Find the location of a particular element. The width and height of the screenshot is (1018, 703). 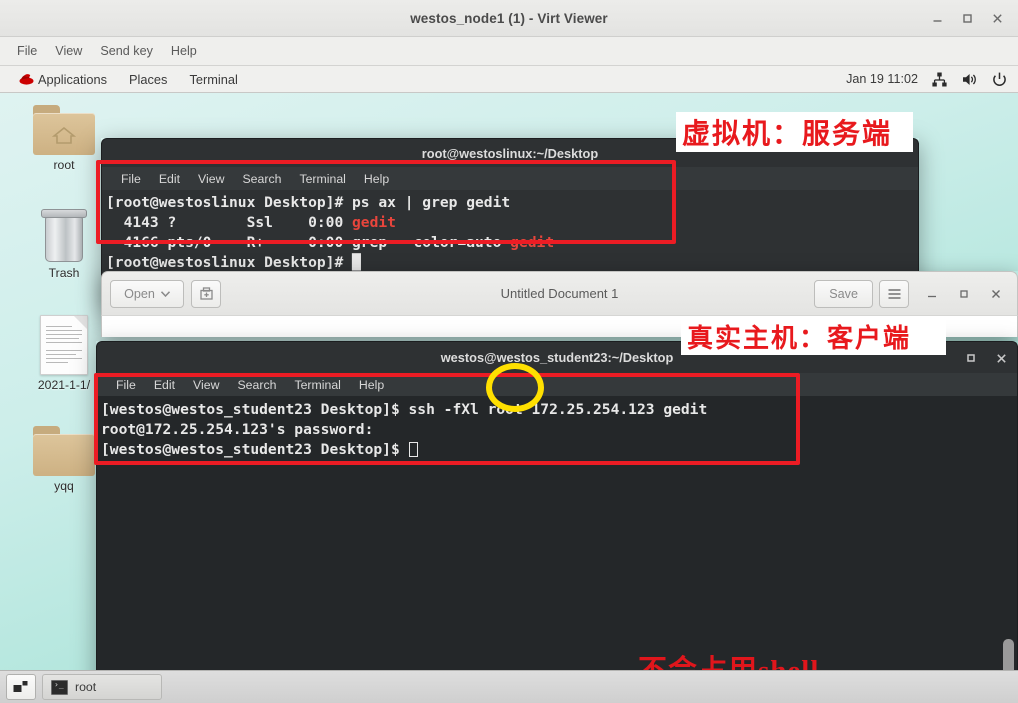

power-icon is located at coordinates (999, 79).